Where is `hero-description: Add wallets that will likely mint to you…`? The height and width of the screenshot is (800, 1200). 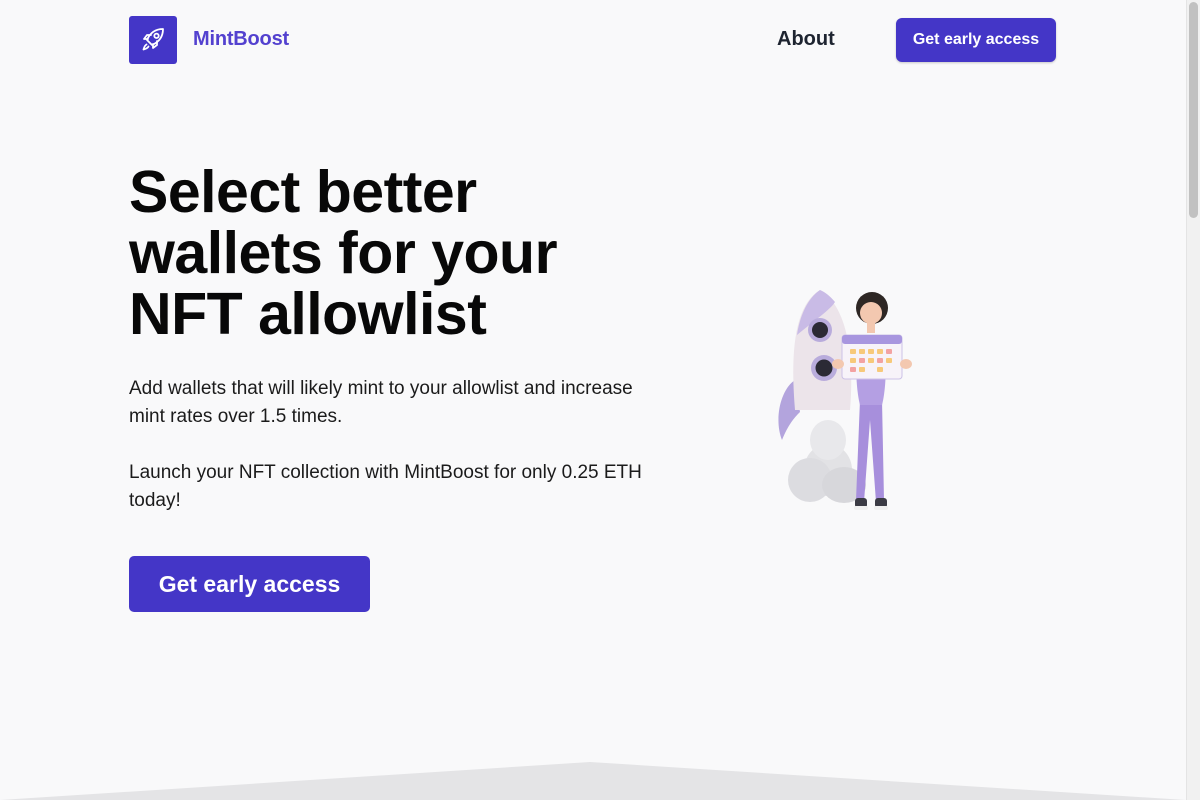 hero-description: Add wallets that will likely mint to you… is located at coordinates (381, 402).